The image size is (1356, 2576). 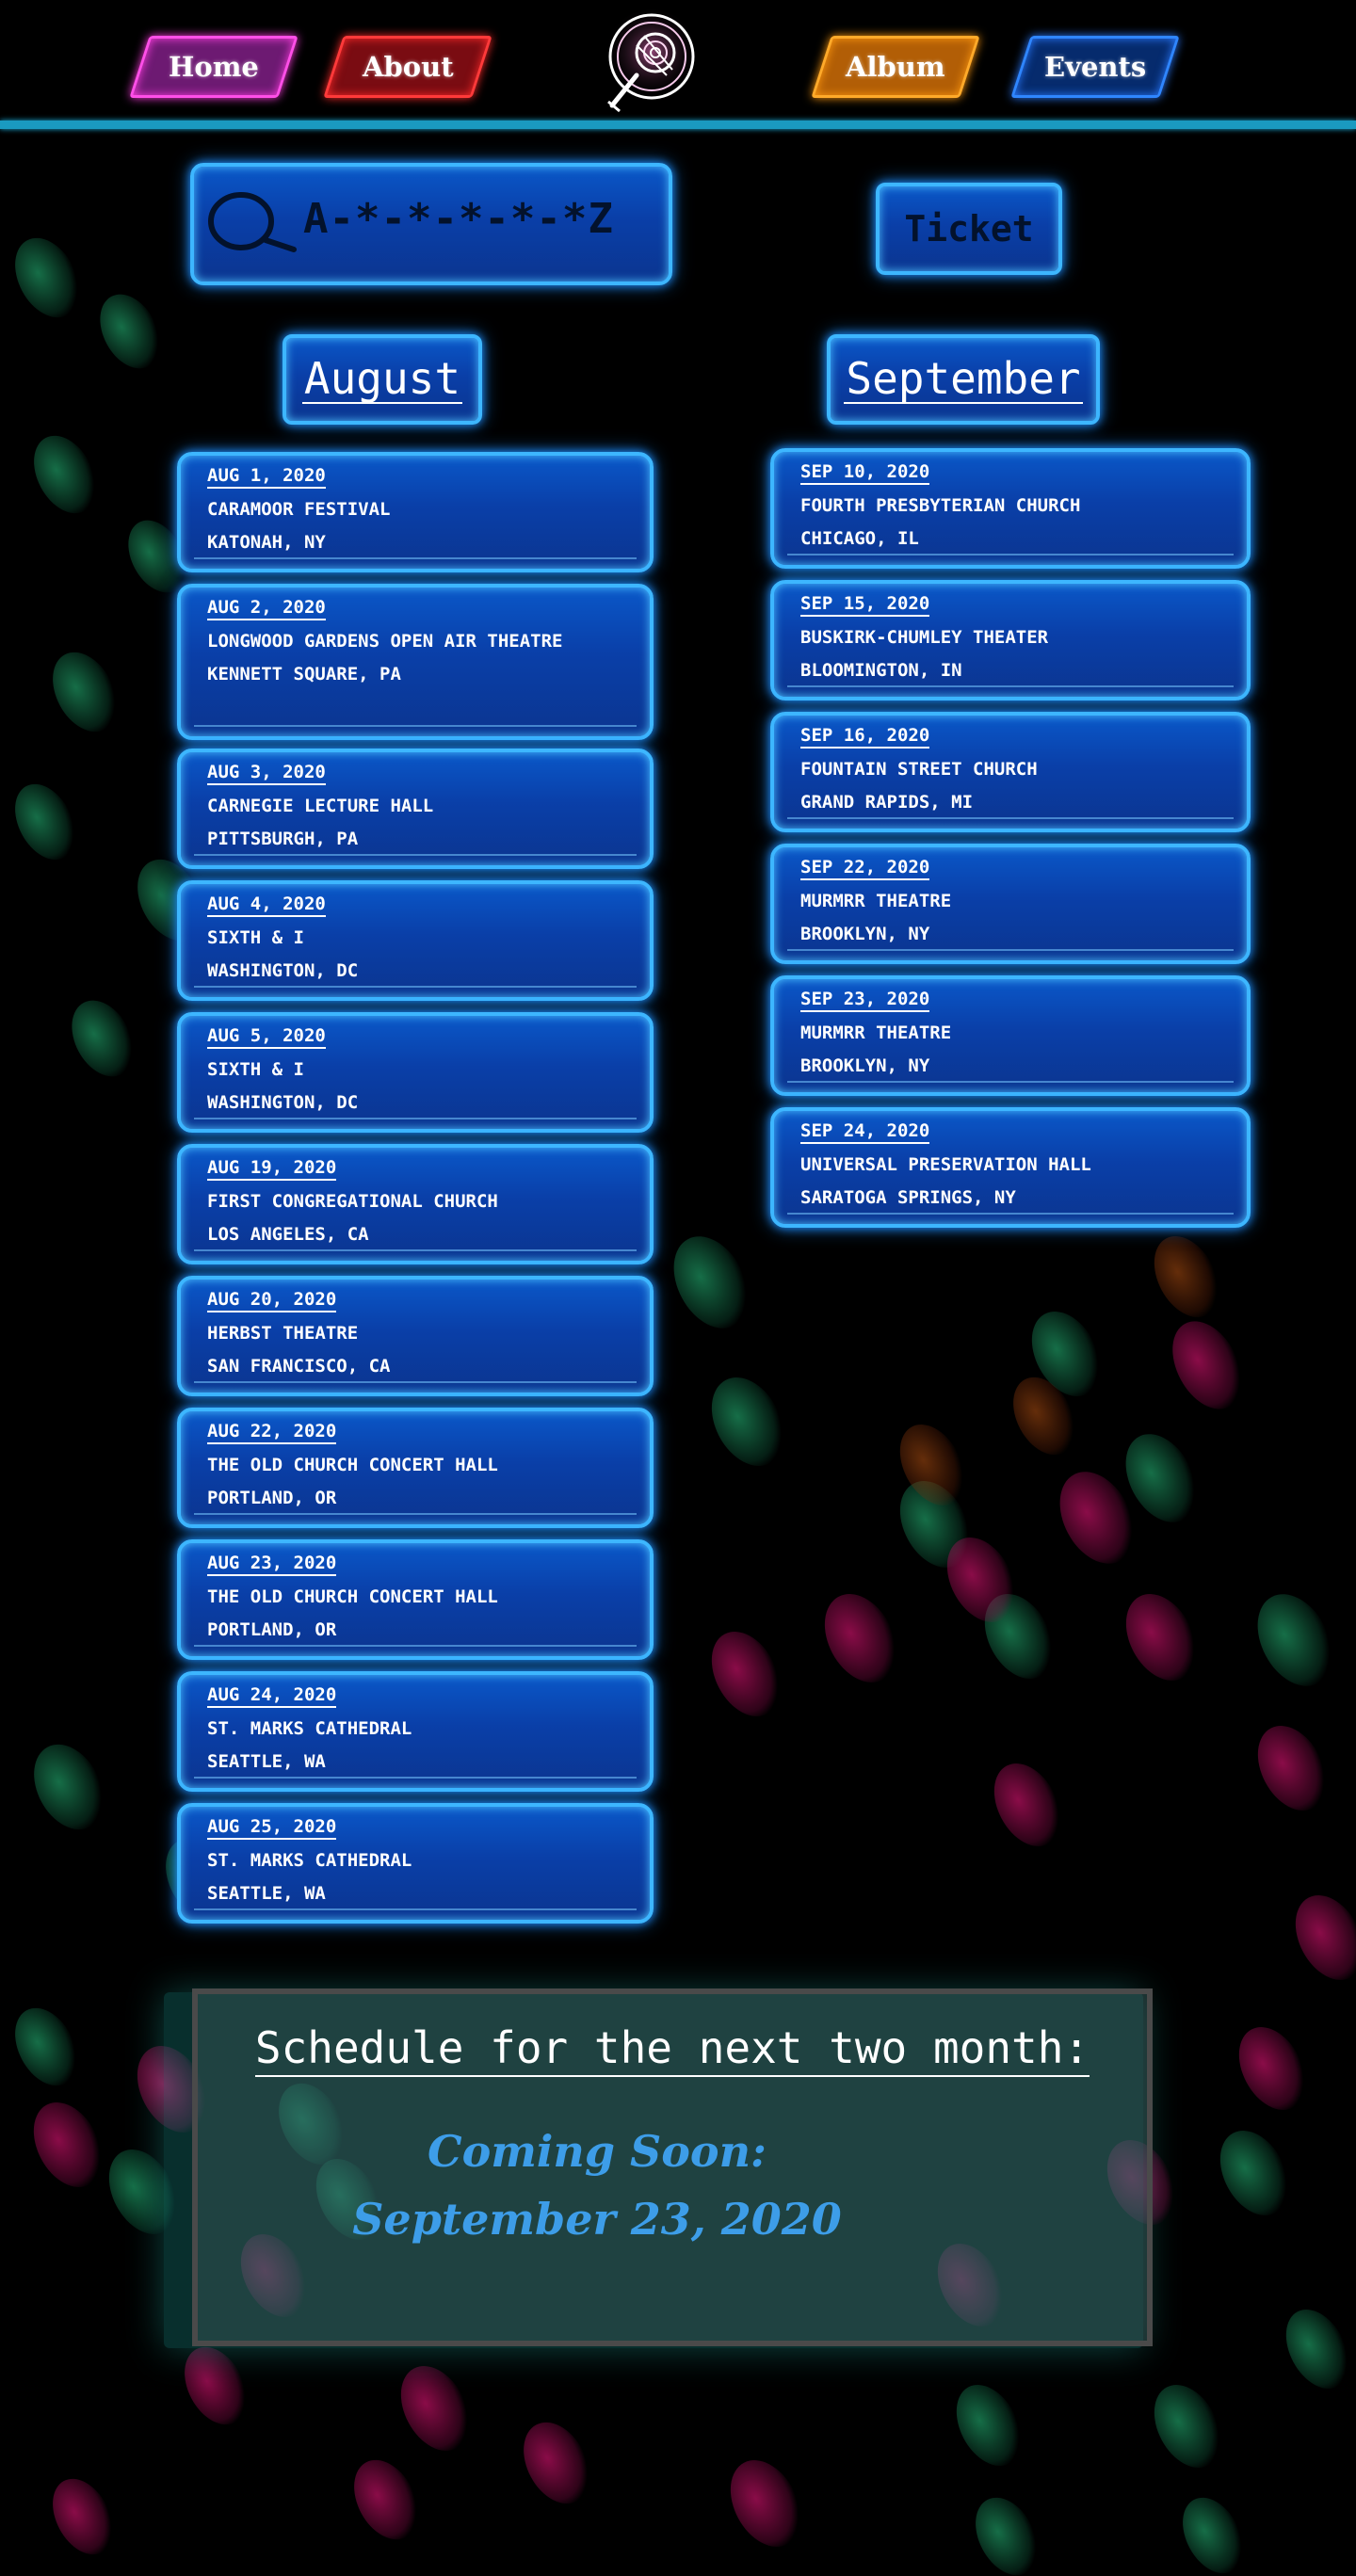 What do you see at coordinates (352, 1201) in the screenshot?
I see `event-venue: FIRST CONGREGATIONAL CHURCH` at bounding box center [352, 1201].